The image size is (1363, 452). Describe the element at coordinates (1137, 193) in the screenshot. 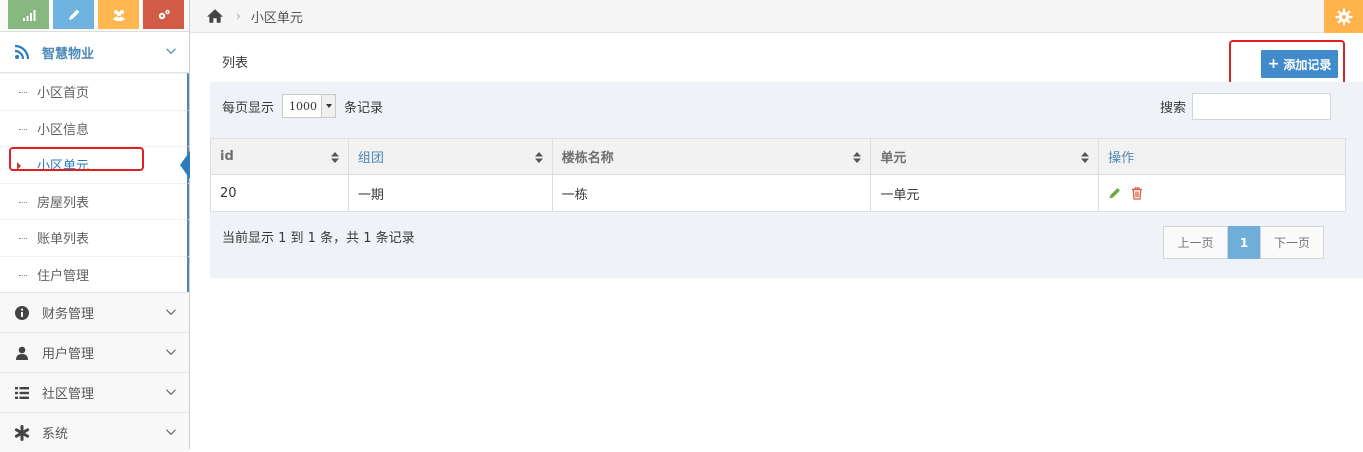

I see `trash-icon` at that location.